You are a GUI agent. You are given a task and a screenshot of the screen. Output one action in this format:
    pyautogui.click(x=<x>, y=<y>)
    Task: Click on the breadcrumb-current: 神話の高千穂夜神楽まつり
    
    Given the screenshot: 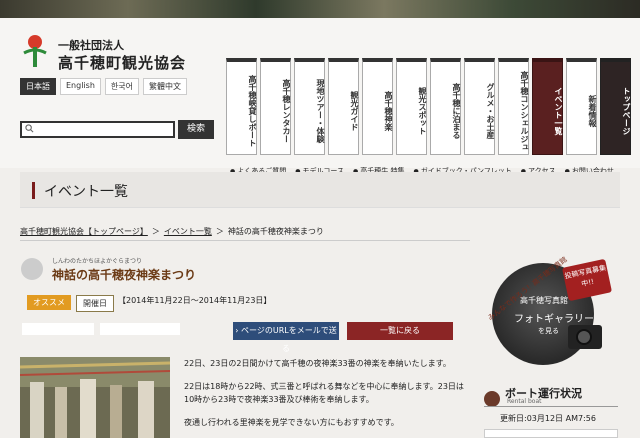 What is the action you would take?
    pyautogui.click(x=275, y=231)
    